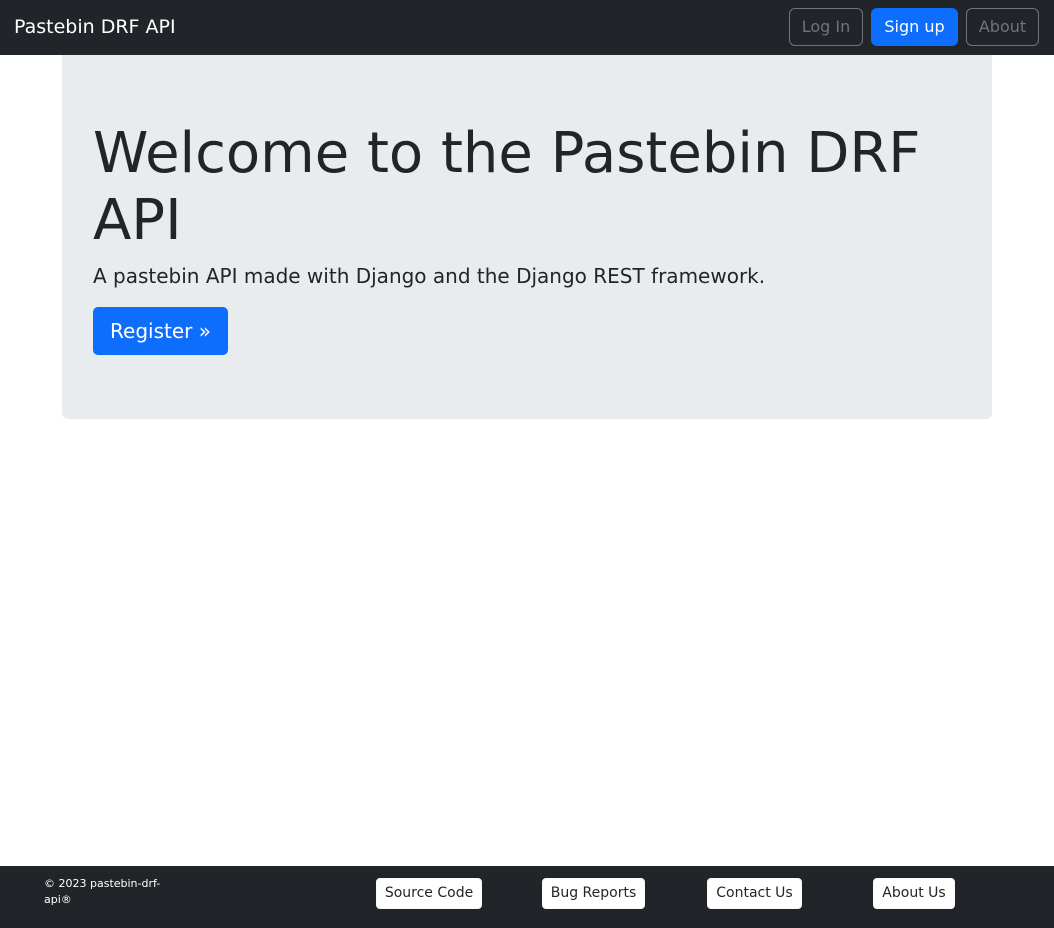 The image size is (1054, 928). I want to click on signup-button: Sign up, so click(914, 27).